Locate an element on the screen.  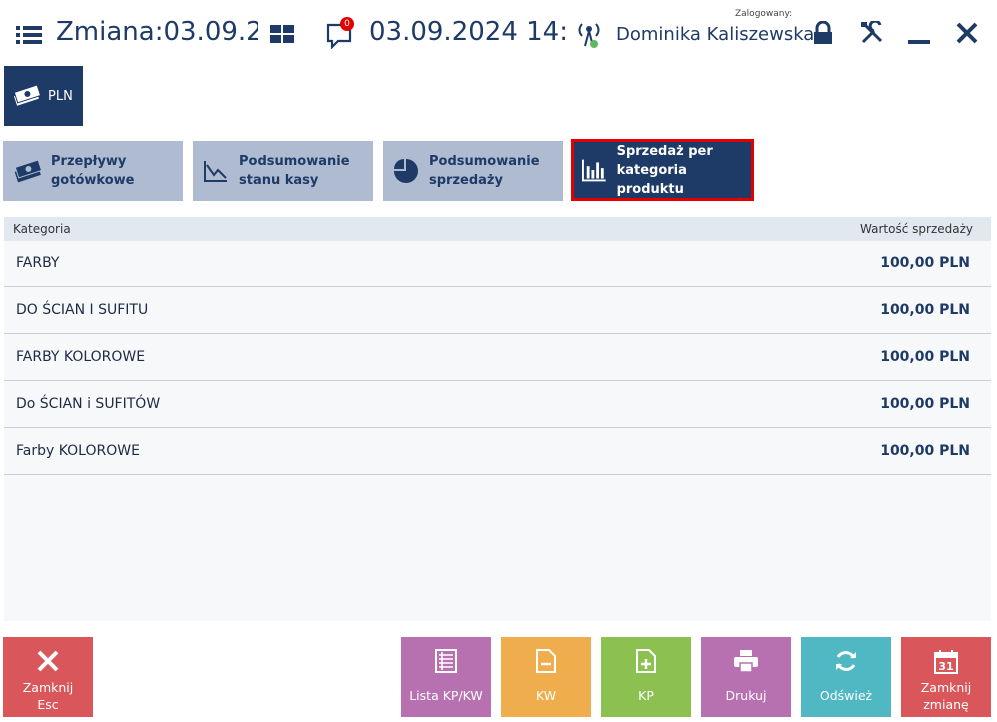
button-label: zmianę is located at coordinates (946, 704).